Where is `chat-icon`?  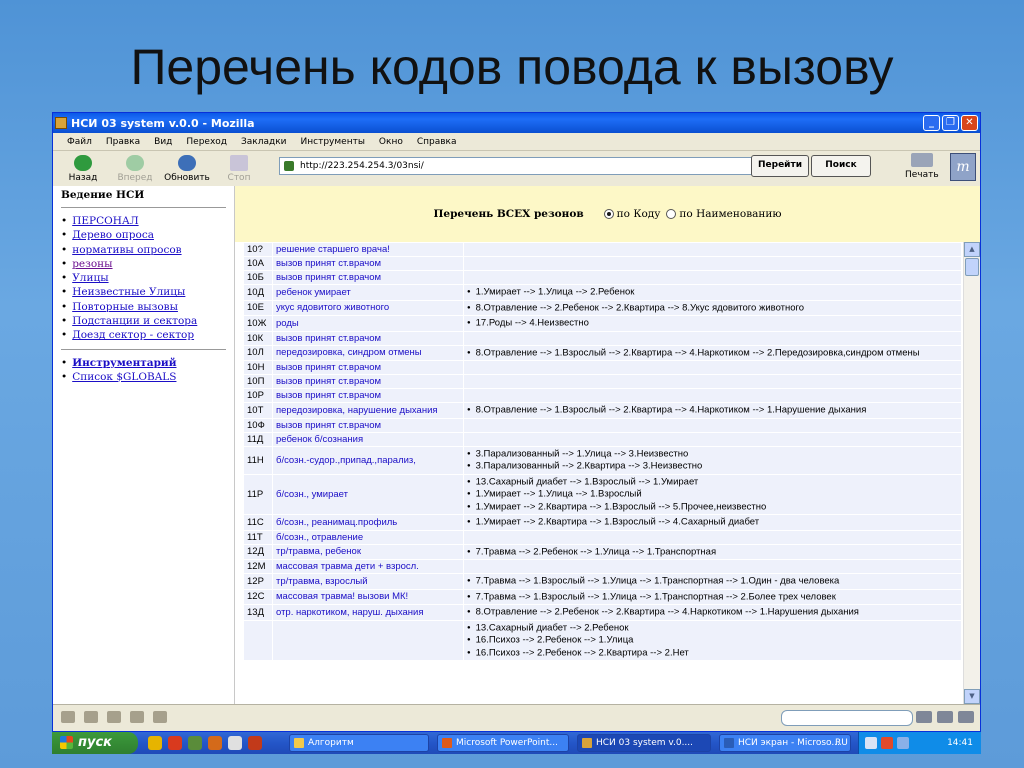 chat-icon is located at coordinates (160, 717).